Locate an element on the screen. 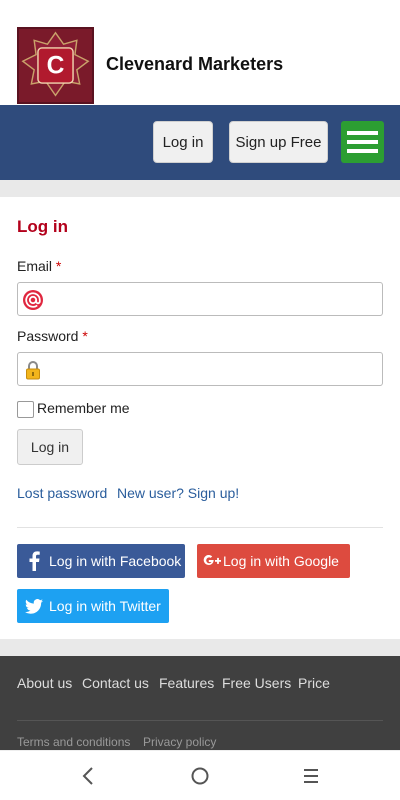  footer-link-free-users: Free Users is located at coordinates (256, 683).